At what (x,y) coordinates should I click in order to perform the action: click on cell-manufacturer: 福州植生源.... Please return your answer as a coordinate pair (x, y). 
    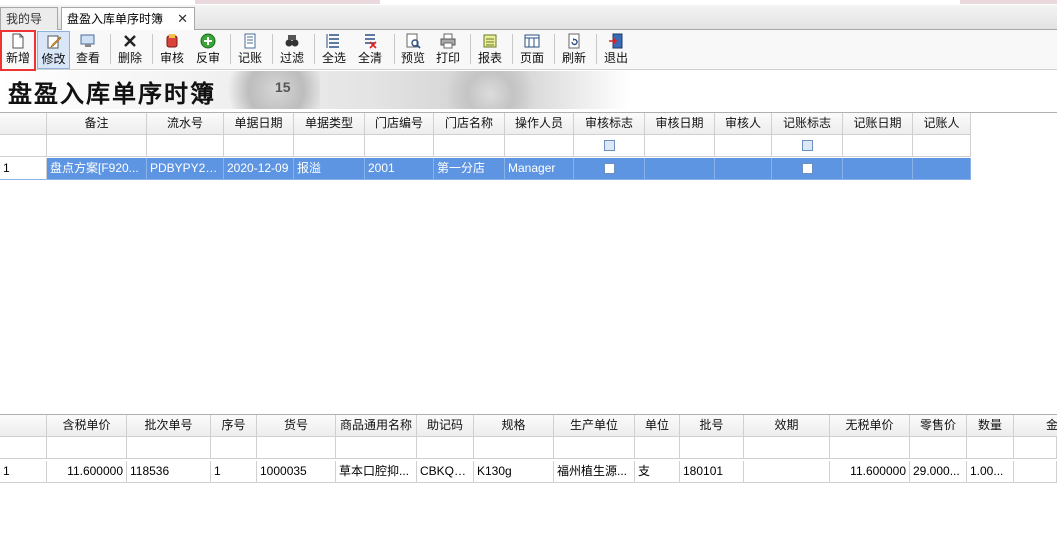
    Looking at the image, I should click on (594, 472).